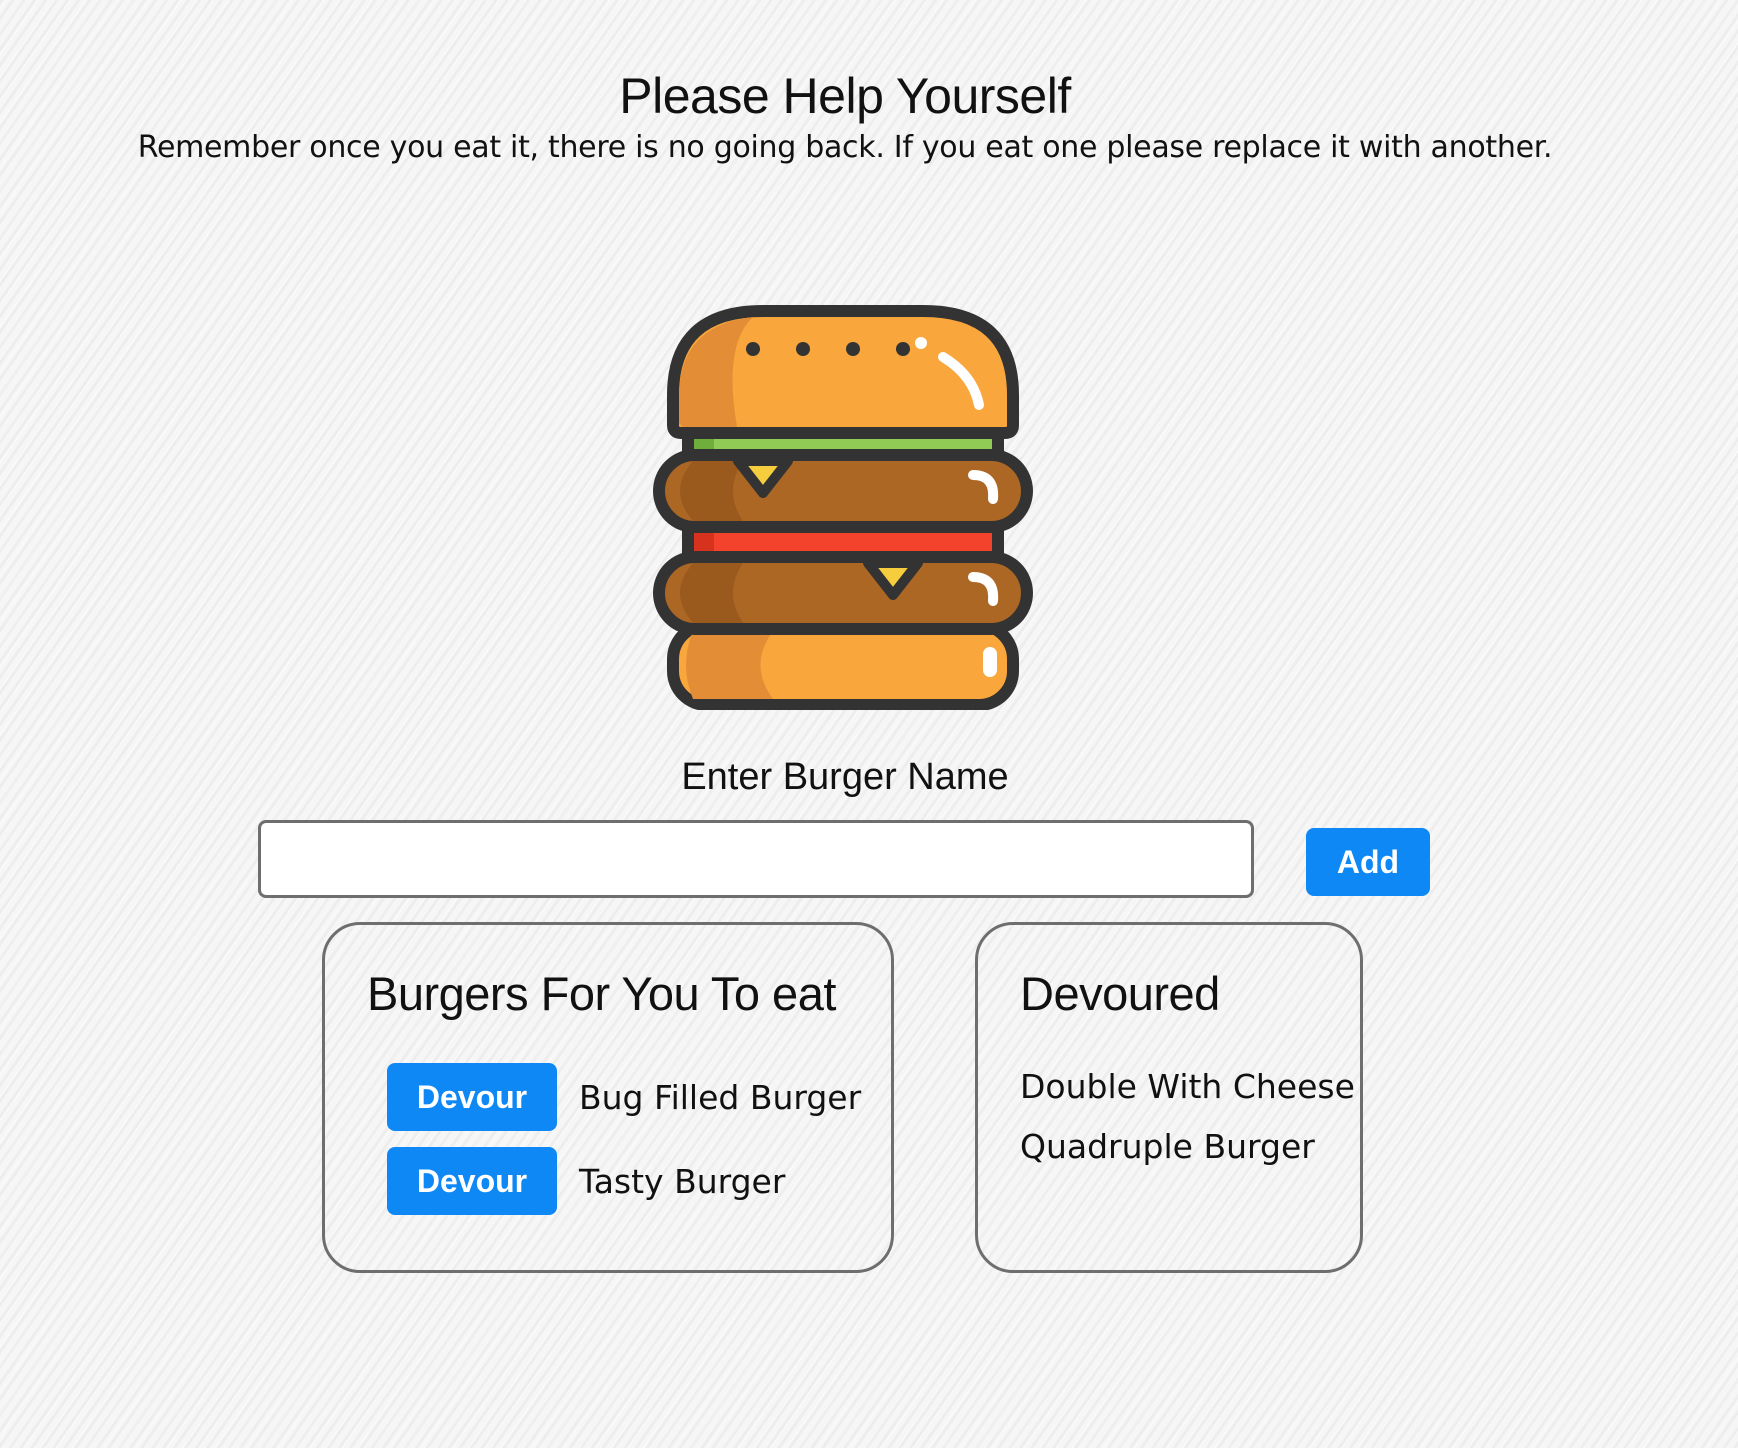 Image resolution: width=1738 pixels, height=1448 pixels. I want to click on page-title: Please Help Yourself, so click(845, 96).